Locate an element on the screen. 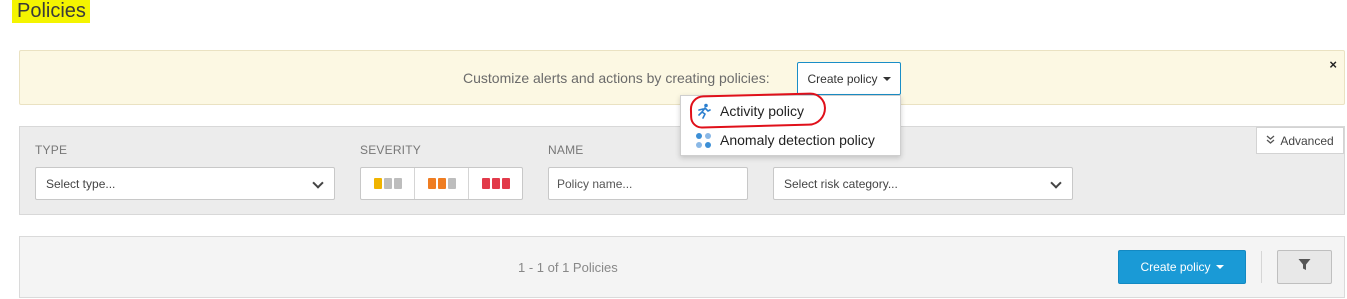  menu-item-label: Anomaly detection policy is located at coordinates (797, 140).